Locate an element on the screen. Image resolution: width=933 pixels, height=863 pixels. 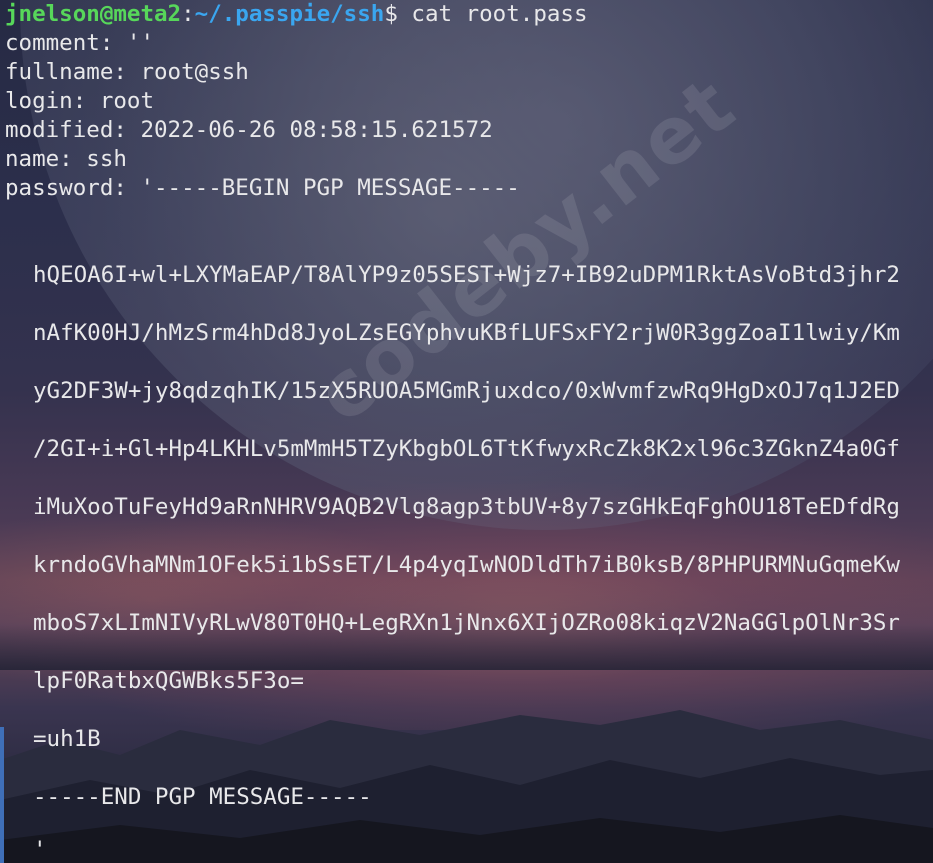
pgp-checksum: =uh1B is located at coordinates (67, 739).